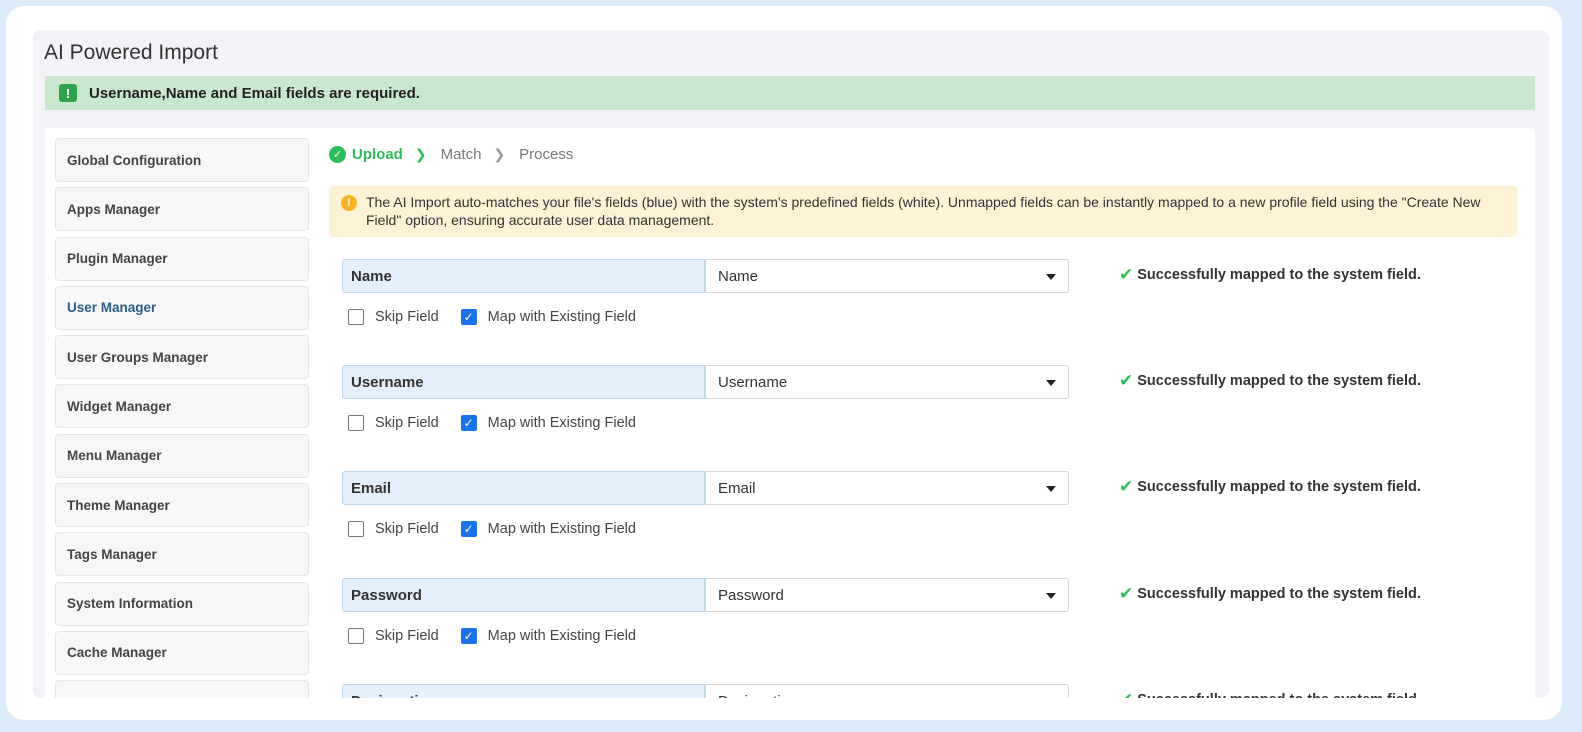 This screenshot has width=1582, height=732. What do you see at coordinates (349, 203) in the screenshot?
I see `info-icon: !` at bounding box center [349, 203].